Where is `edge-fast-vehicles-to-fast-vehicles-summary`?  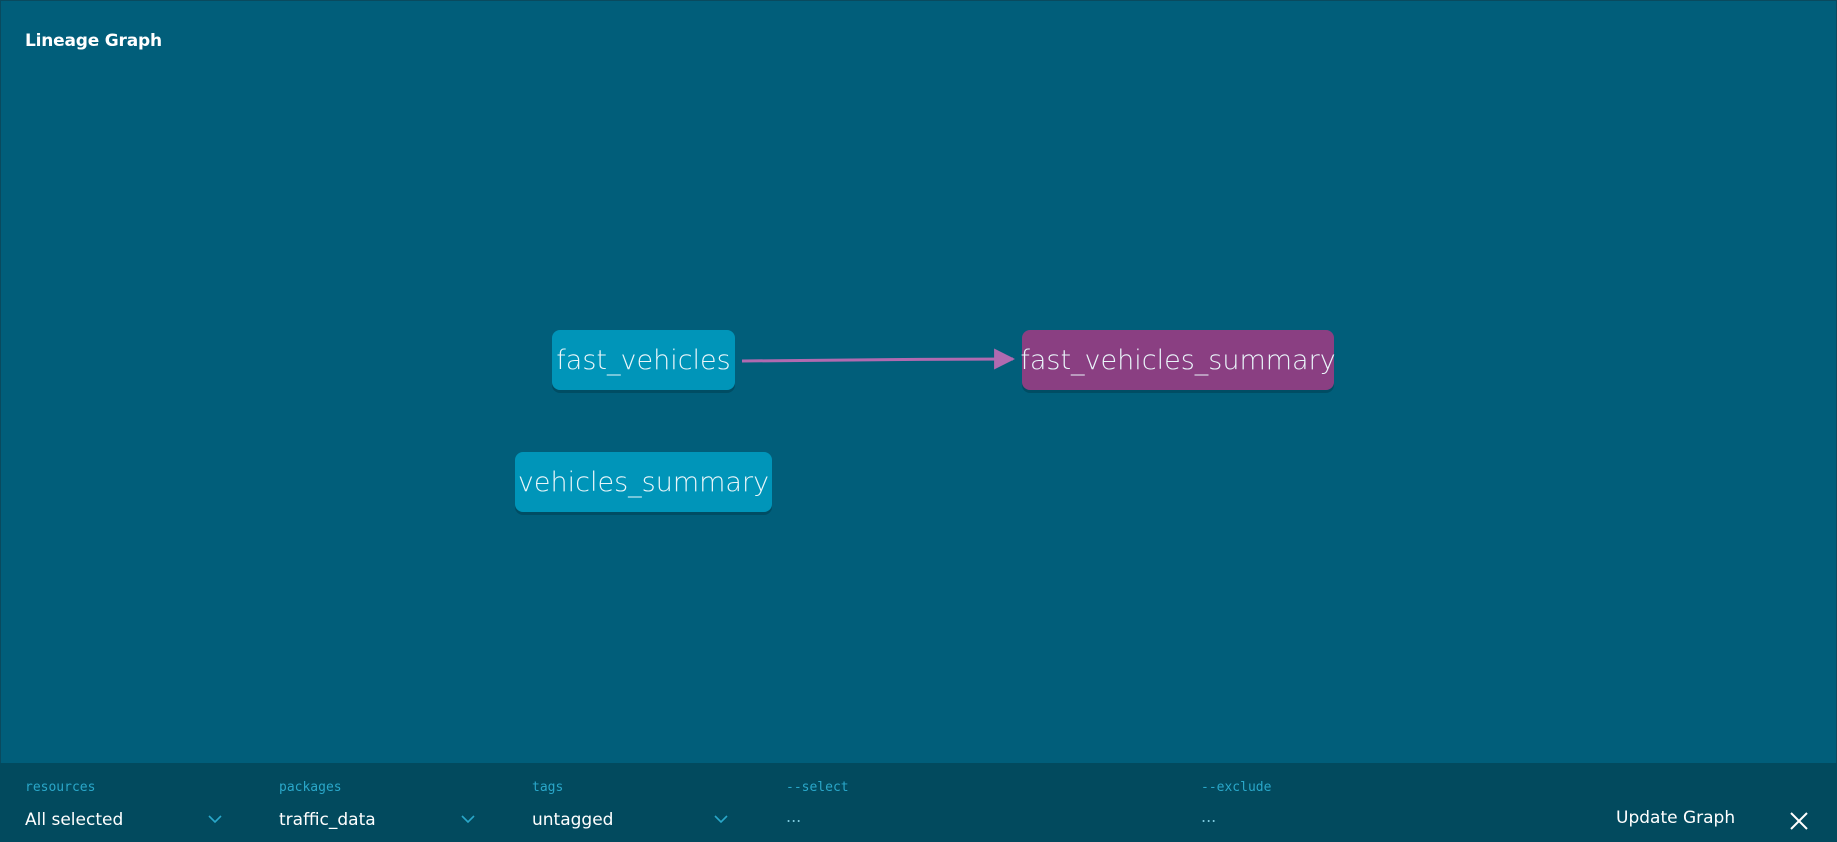
edge-fast-vehicles-to-fast-vehicles-summary is located at coordinates (878, 359).